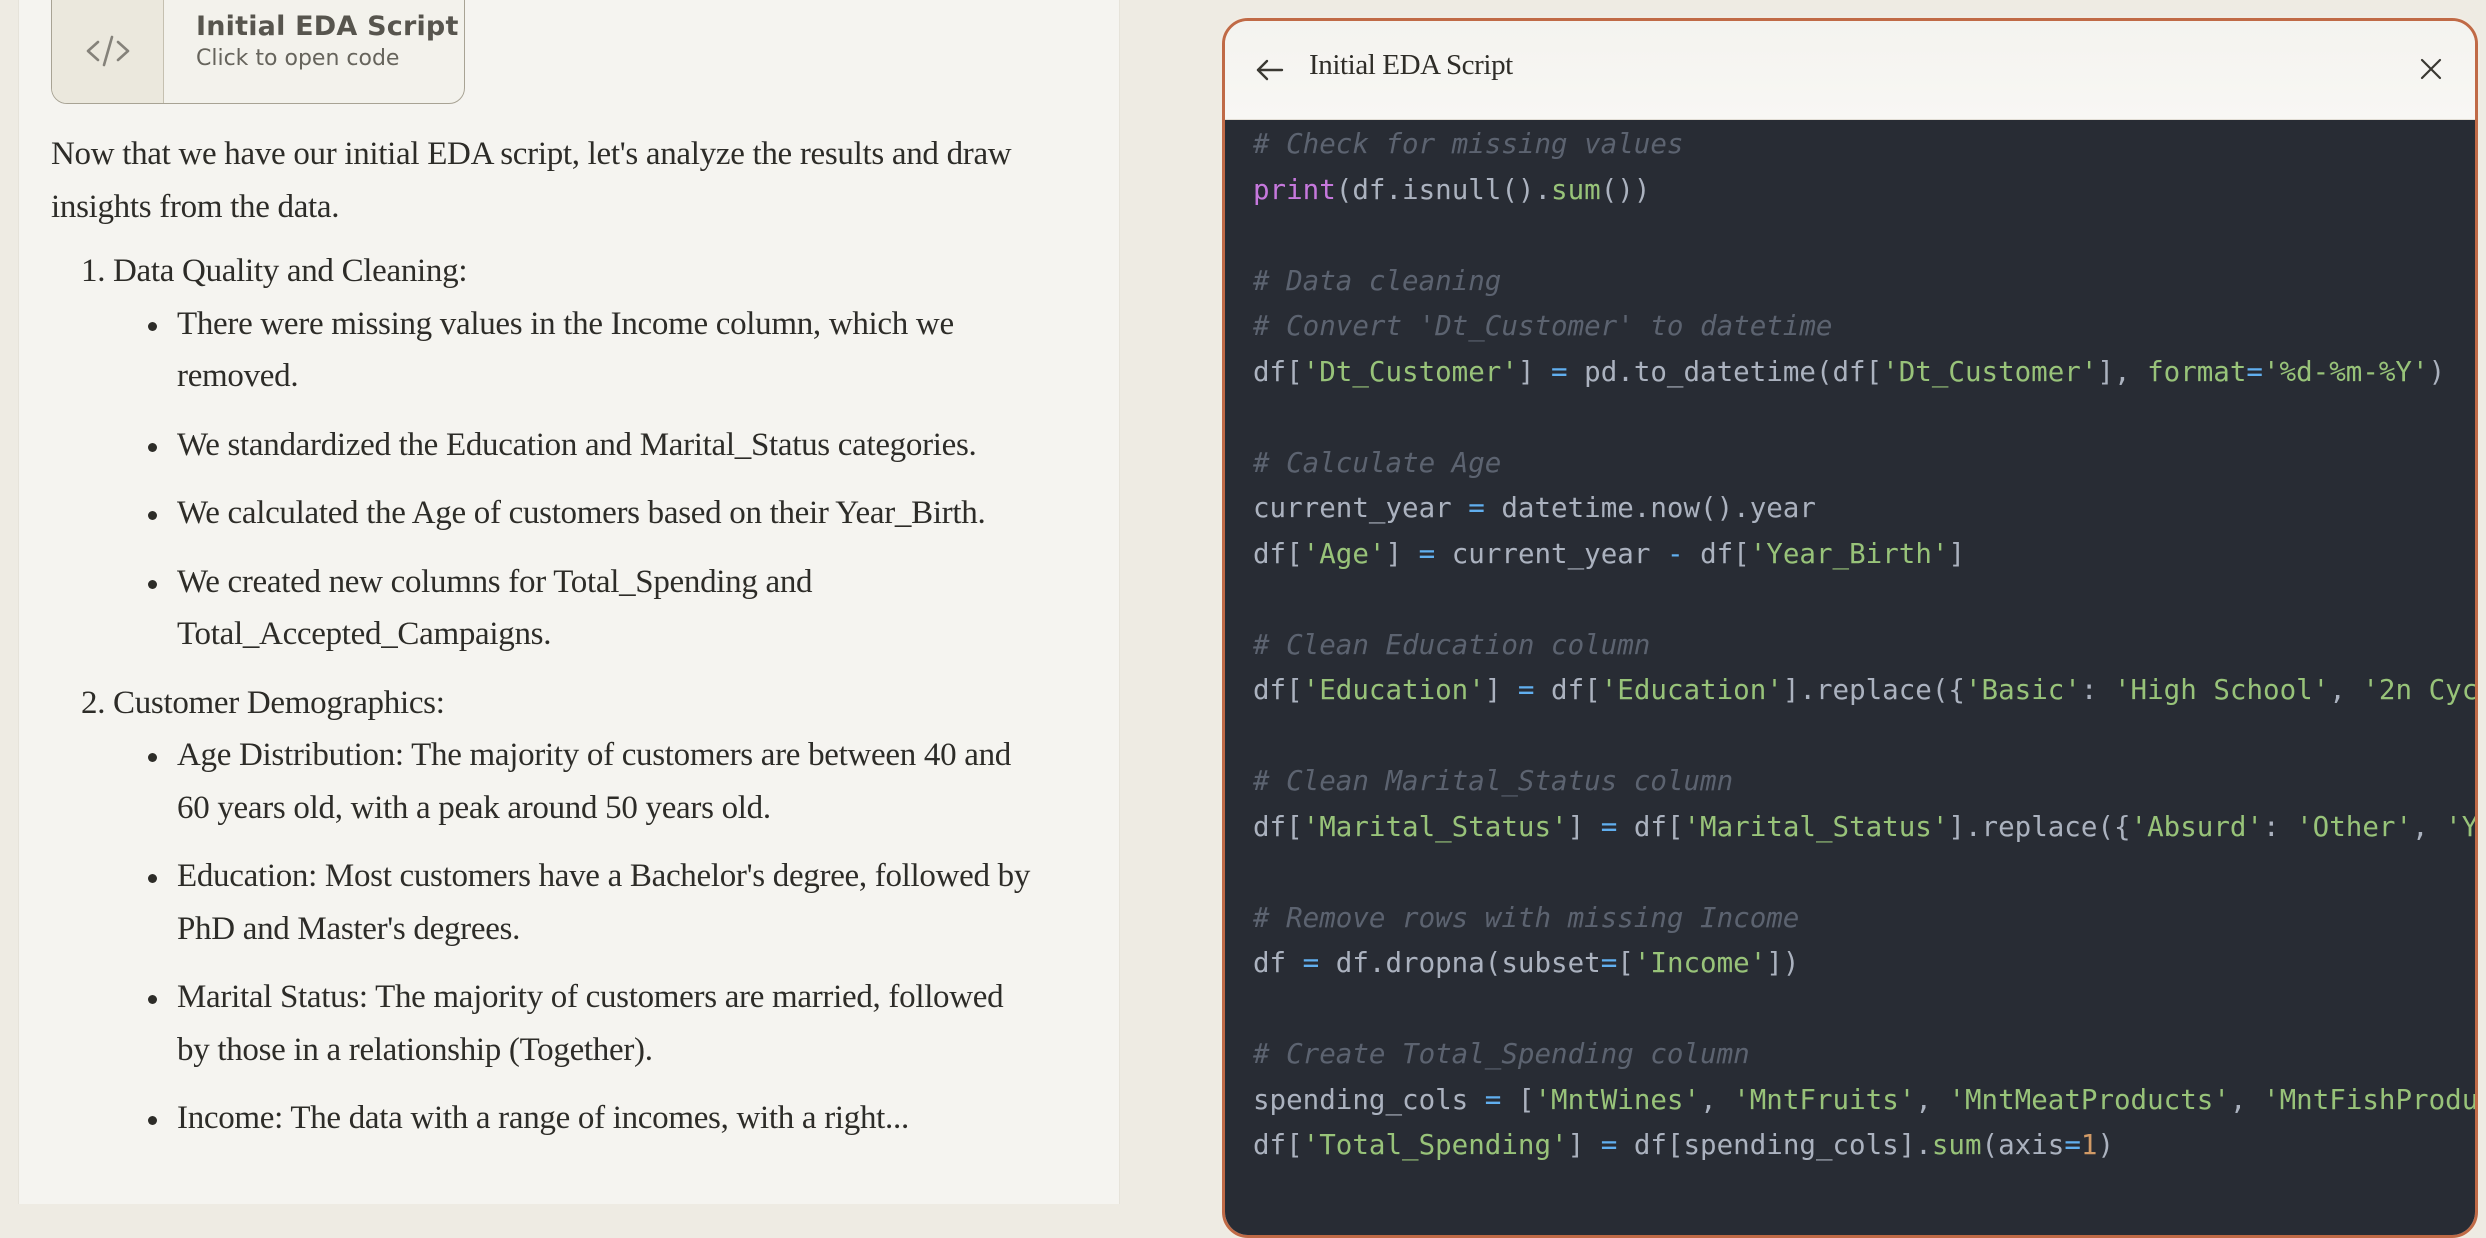 Image resolution: width=2486 pixels, height=1238 pixels. What do you see at coordinates (1468, 144) in the screenshot?
I see `code-token-comment: # Check for missing values` at bounding box center [1468, 144].